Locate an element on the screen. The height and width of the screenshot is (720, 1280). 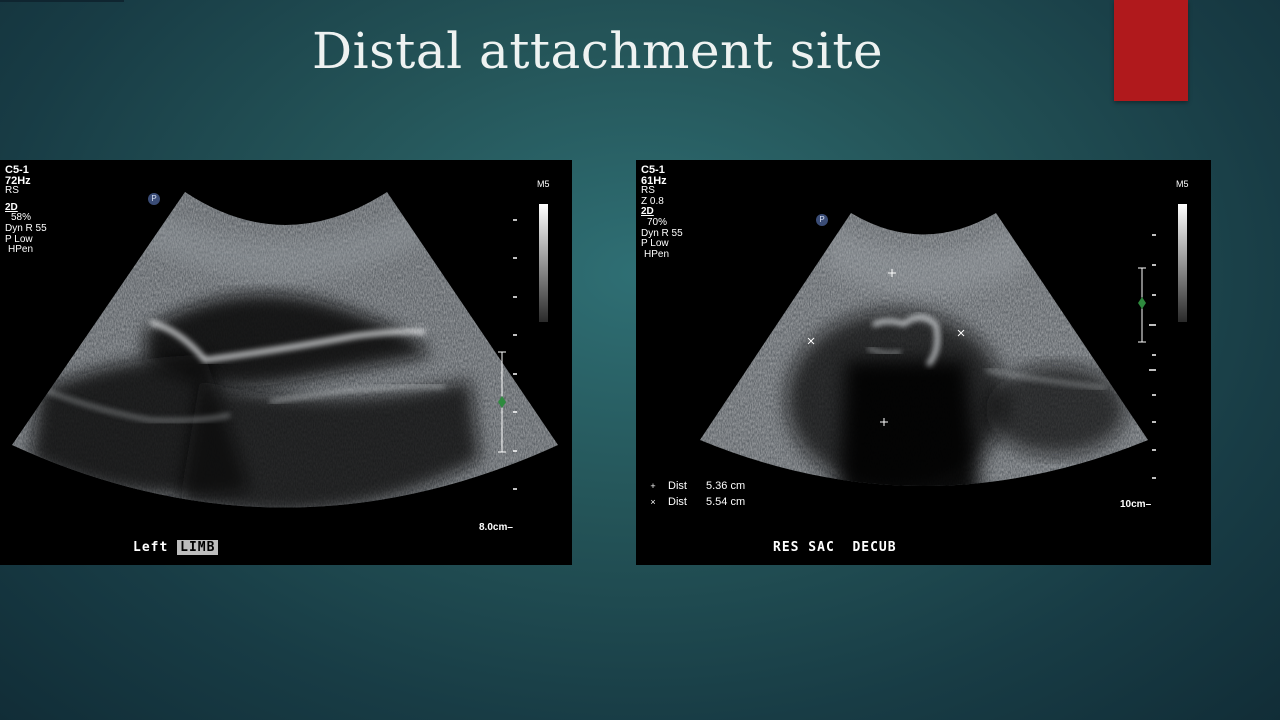
measurement-row: + Dist 5.36 cm is located at coordinates (698, 486).